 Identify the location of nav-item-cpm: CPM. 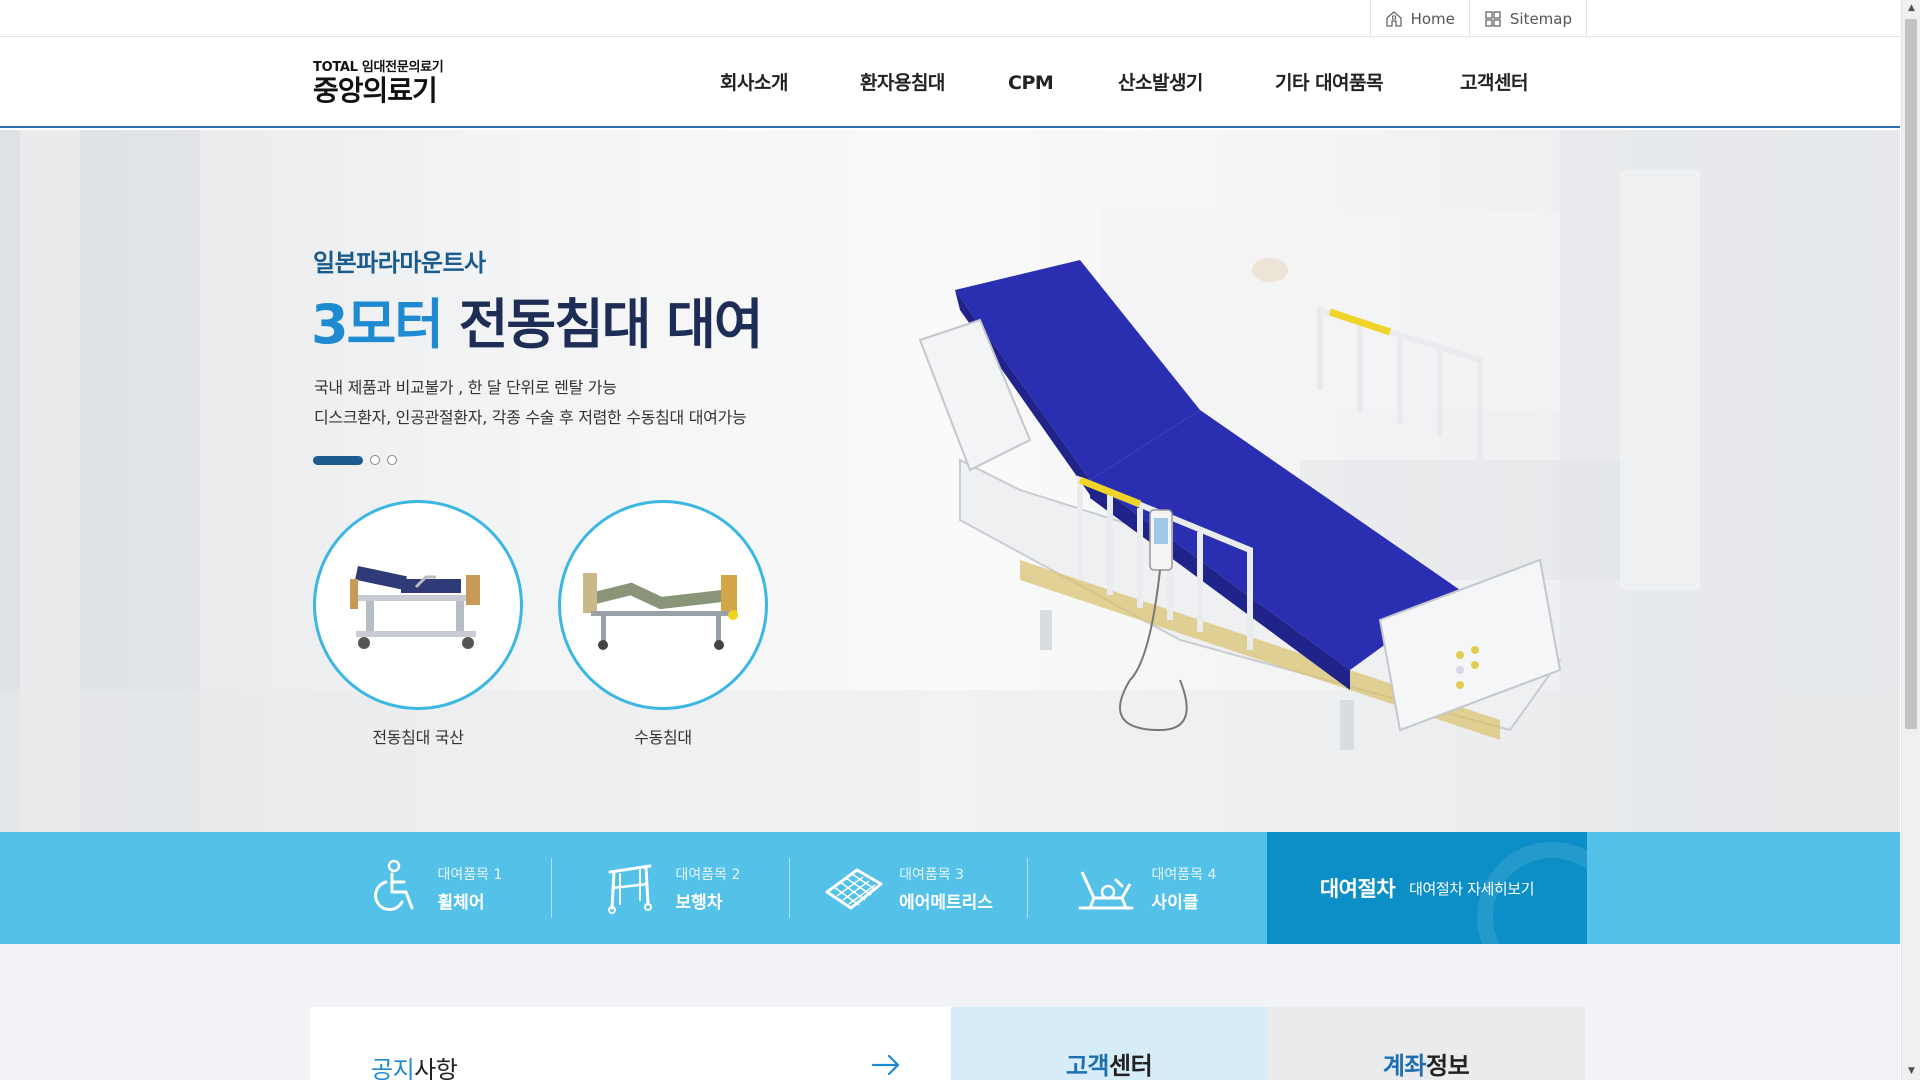
(1063, 83).